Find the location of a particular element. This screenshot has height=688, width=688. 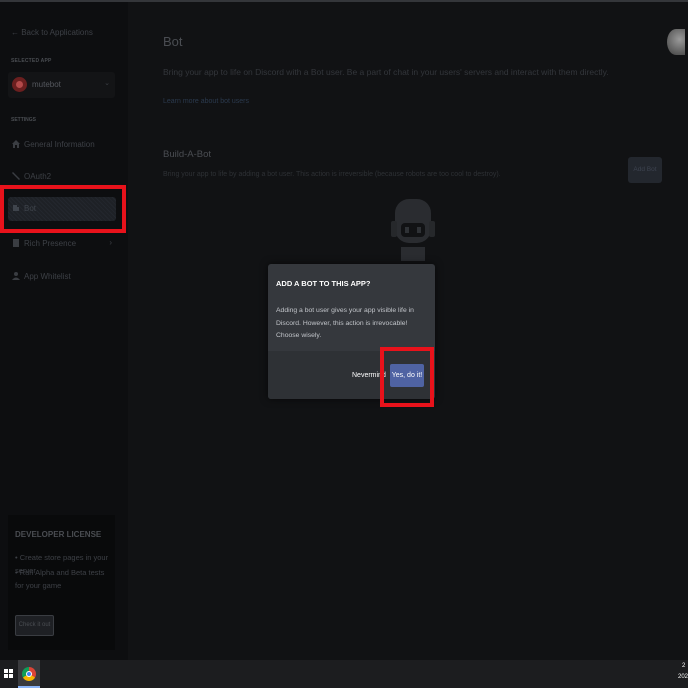

highlight-box-bot is located at coordinates (63, 209).